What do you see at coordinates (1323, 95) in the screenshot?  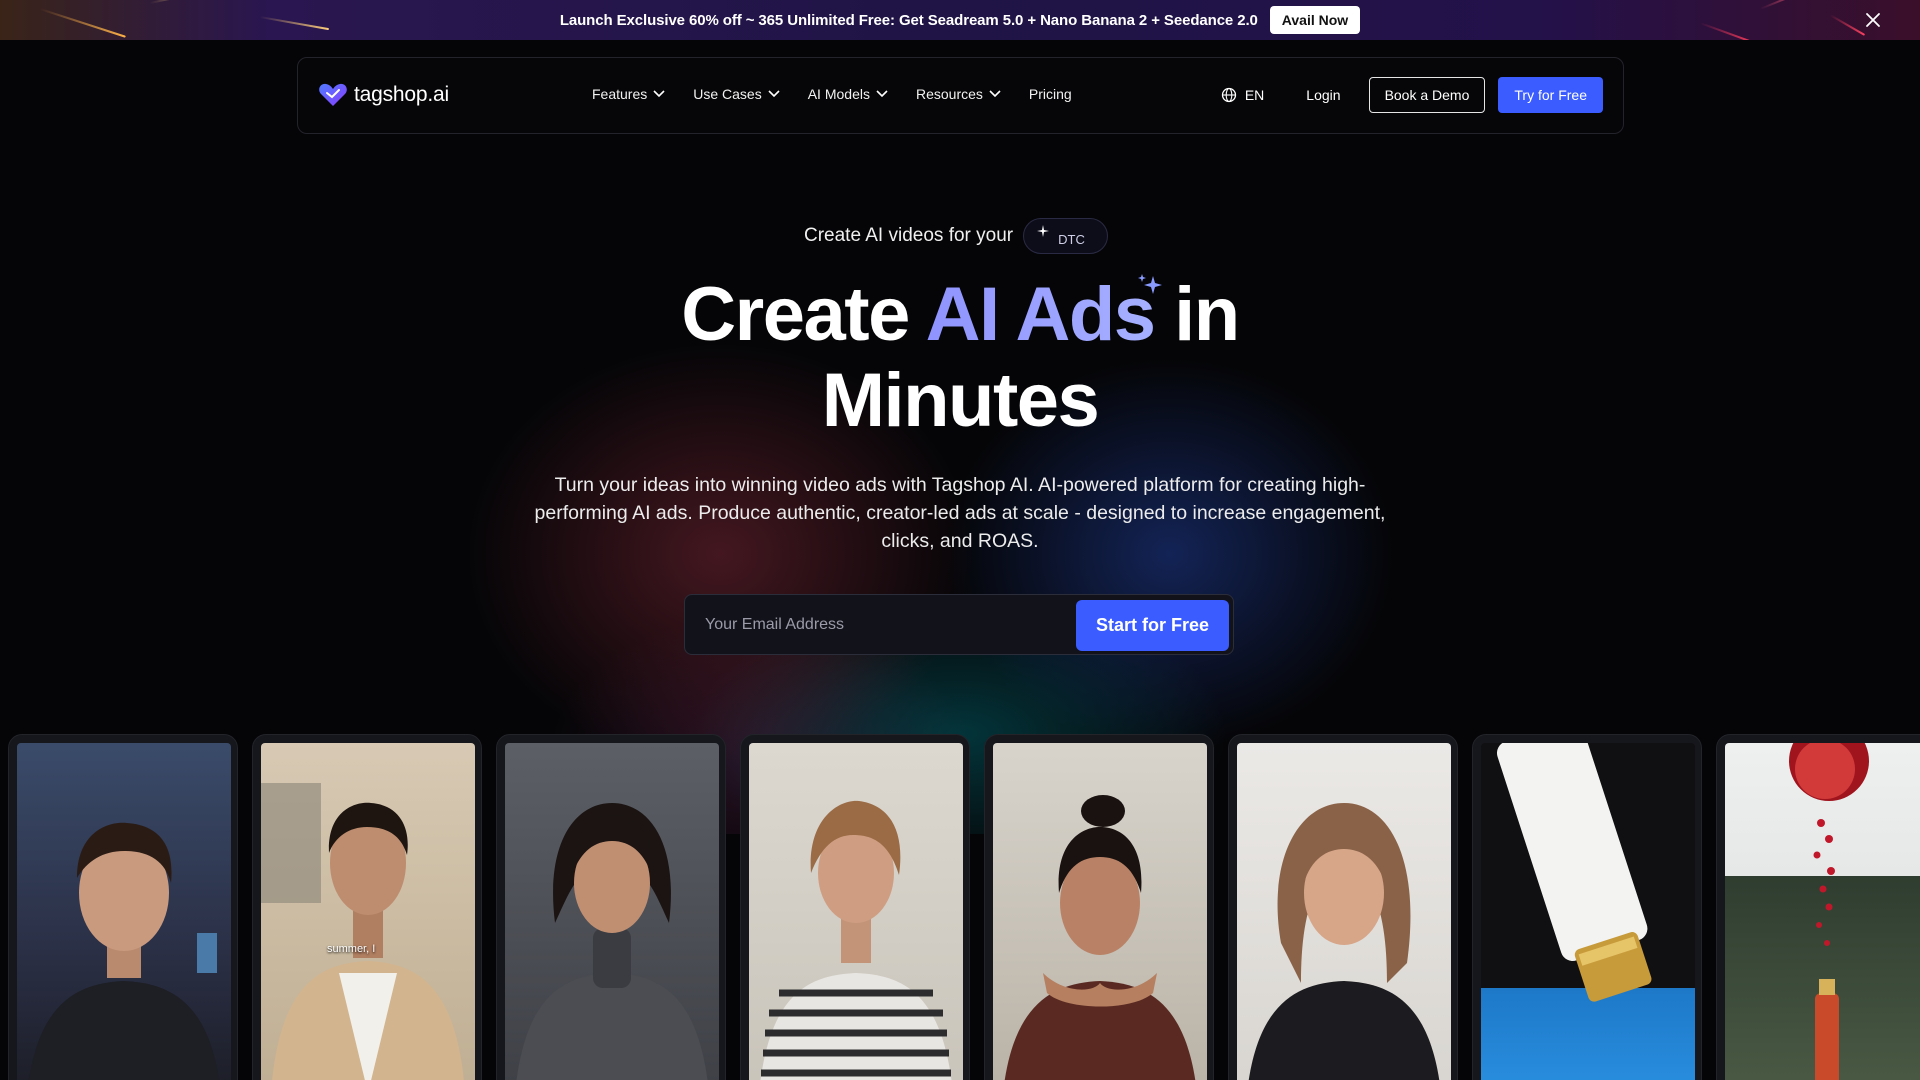 I see `login-link: Login` at bounding box center [1323, 95].